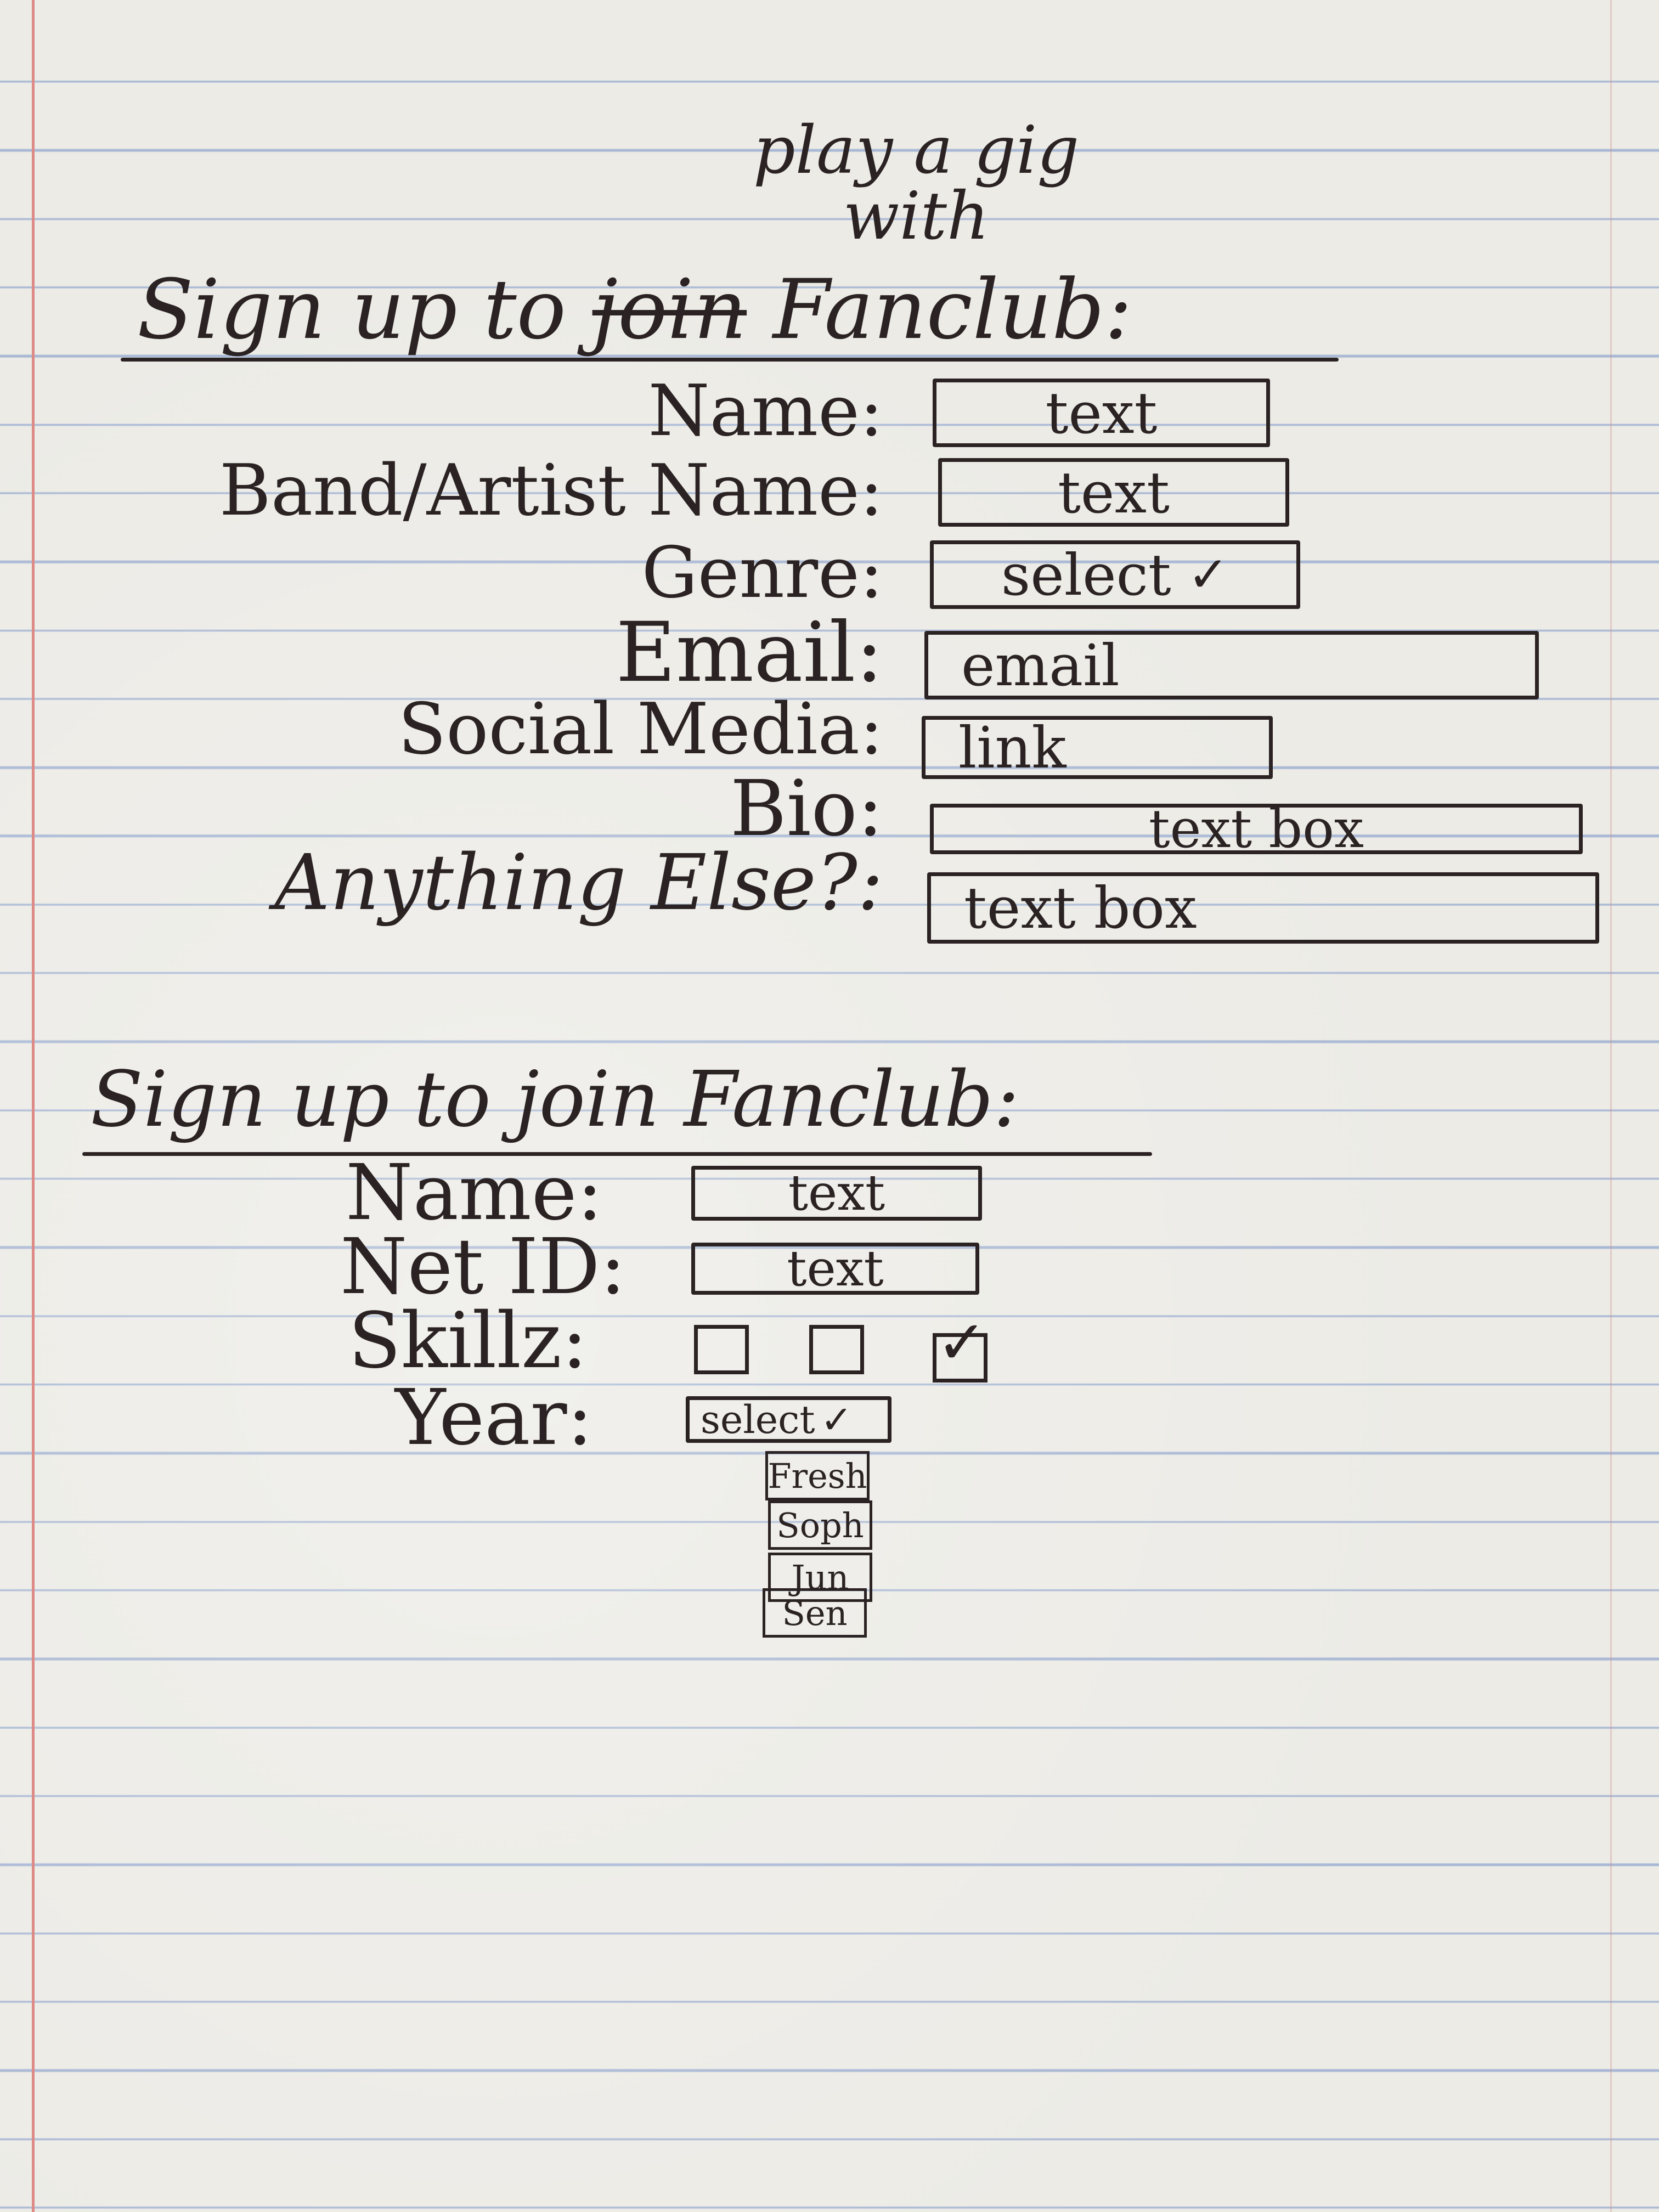  Describe the element at coordinates (1231, 665) in the screenshot. I see `email-input: email` at that location.